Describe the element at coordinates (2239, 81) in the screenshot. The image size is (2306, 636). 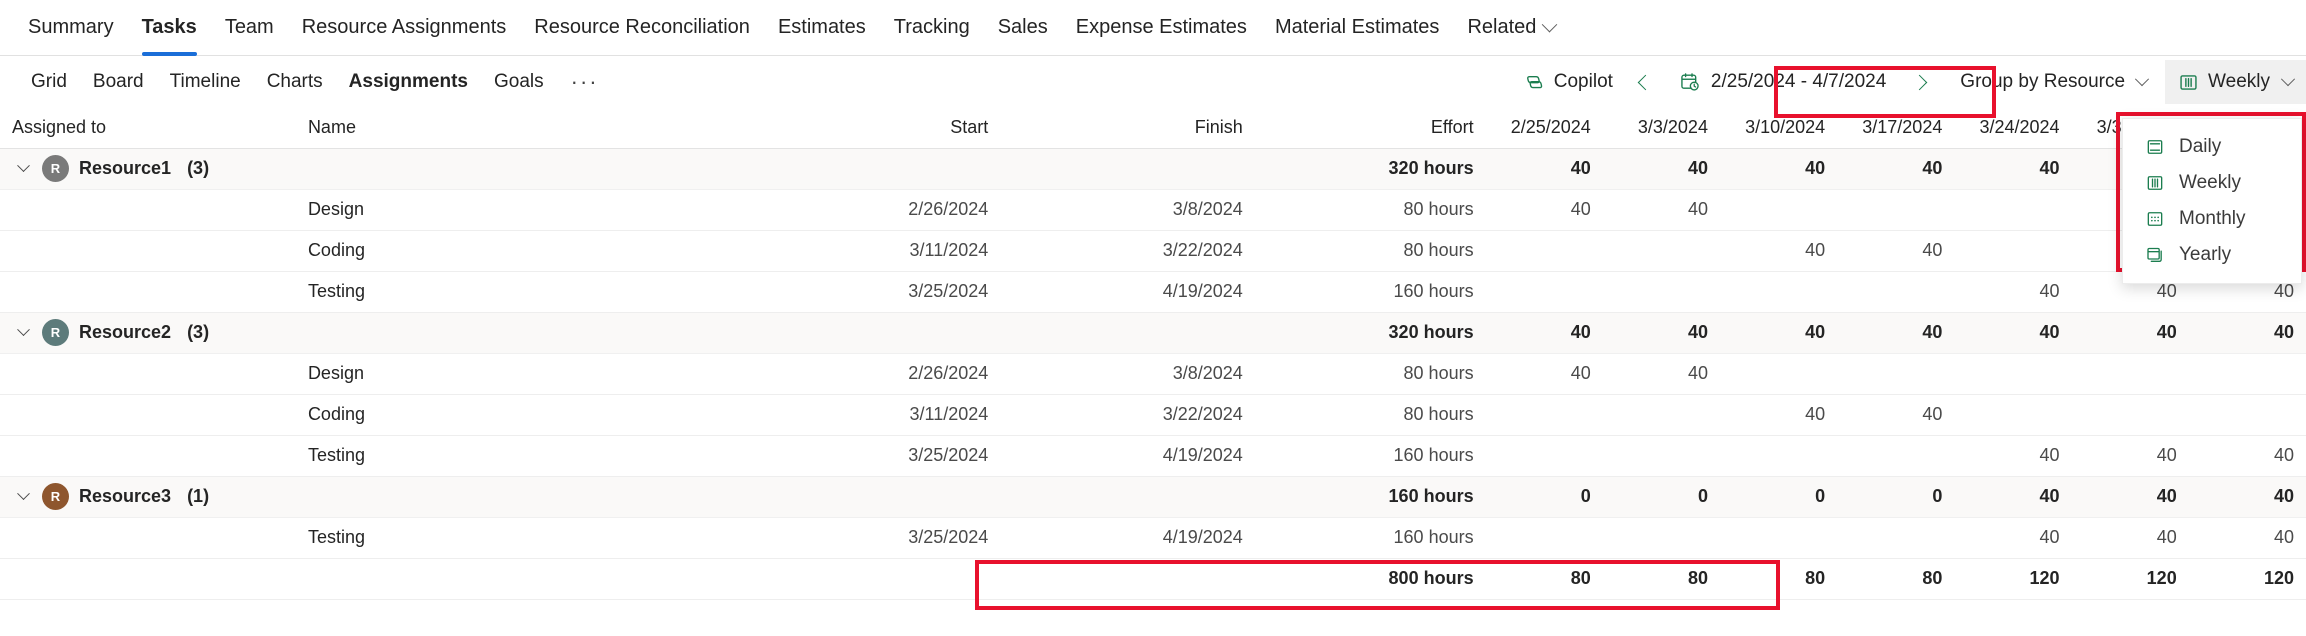
I see `time-scale-label: Weekly` at that location.